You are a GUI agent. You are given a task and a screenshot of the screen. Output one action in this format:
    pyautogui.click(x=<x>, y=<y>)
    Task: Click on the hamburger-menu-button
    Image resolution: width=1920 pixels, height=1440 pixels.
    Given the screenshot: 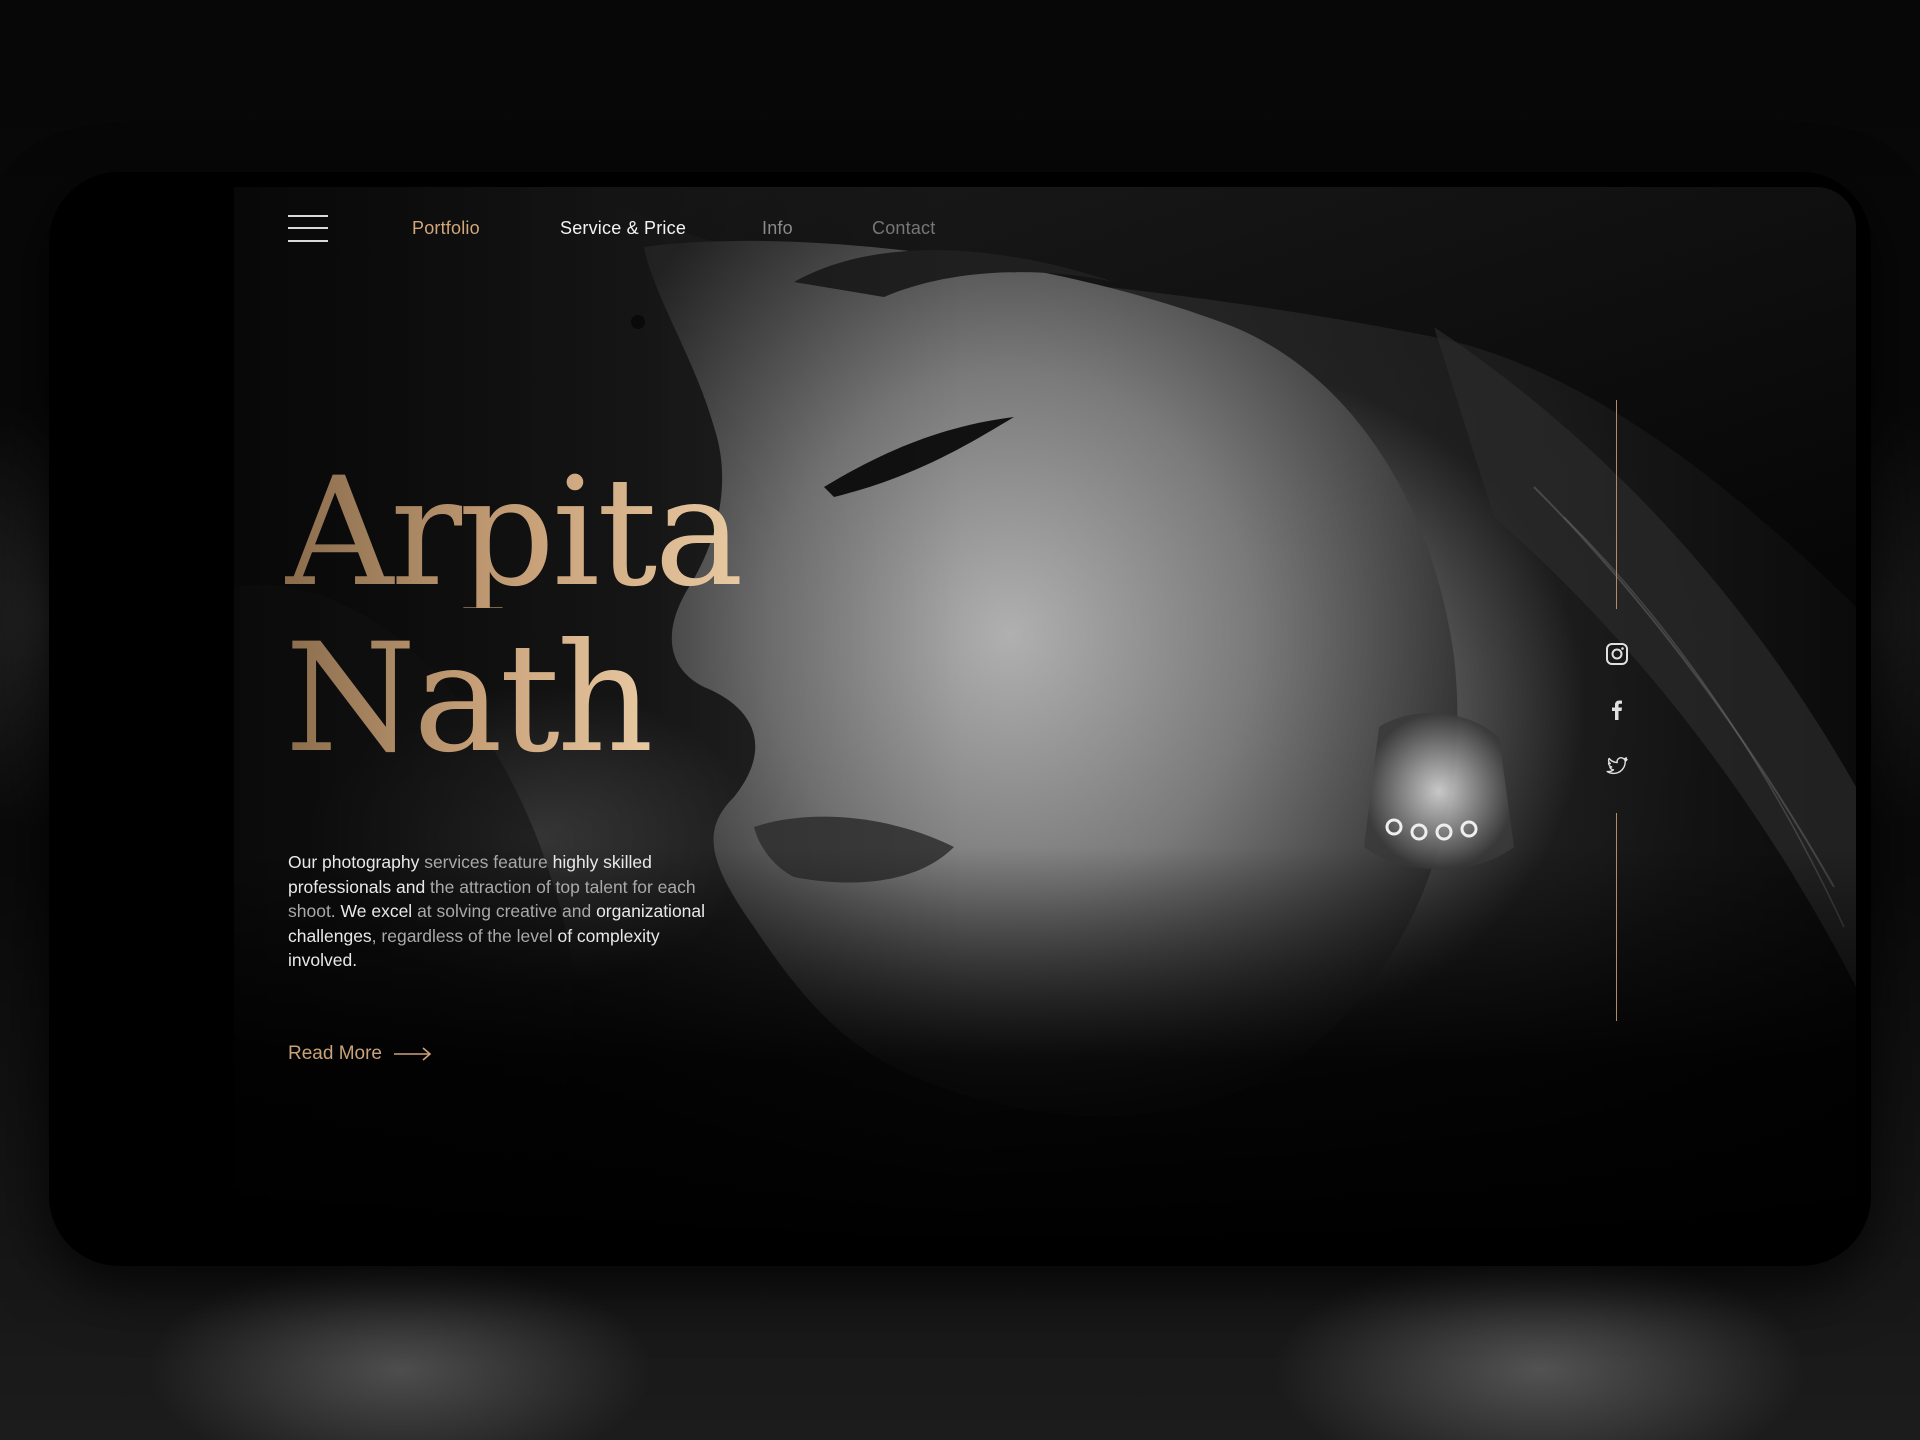 What is the action you would take?
    pyautogui.click(x=308, y=229)
    